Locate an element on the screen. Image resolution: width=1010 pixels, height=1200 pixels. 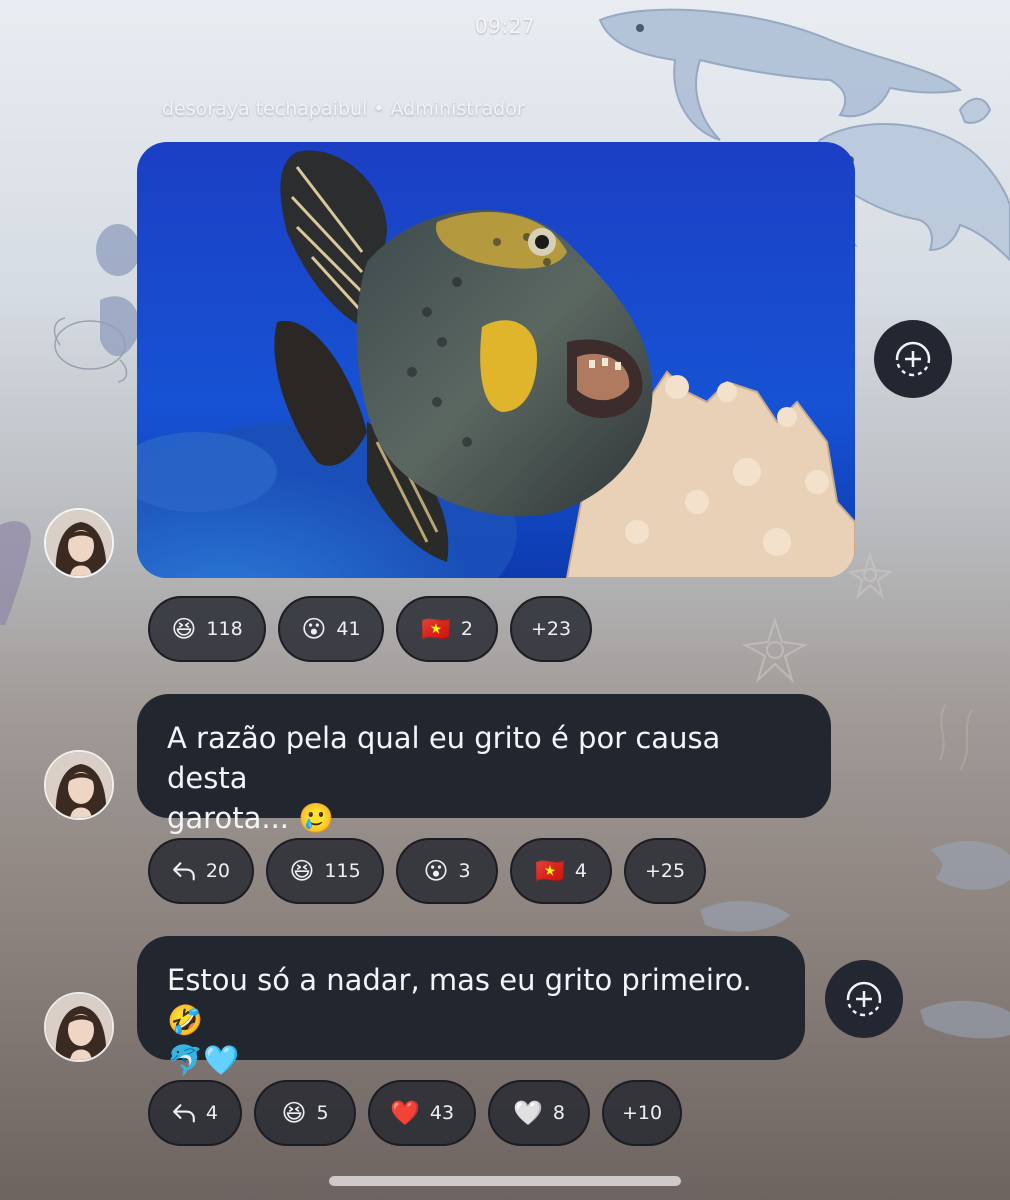
more-reactions-button: +10 is located at coordinates (642, 1113).